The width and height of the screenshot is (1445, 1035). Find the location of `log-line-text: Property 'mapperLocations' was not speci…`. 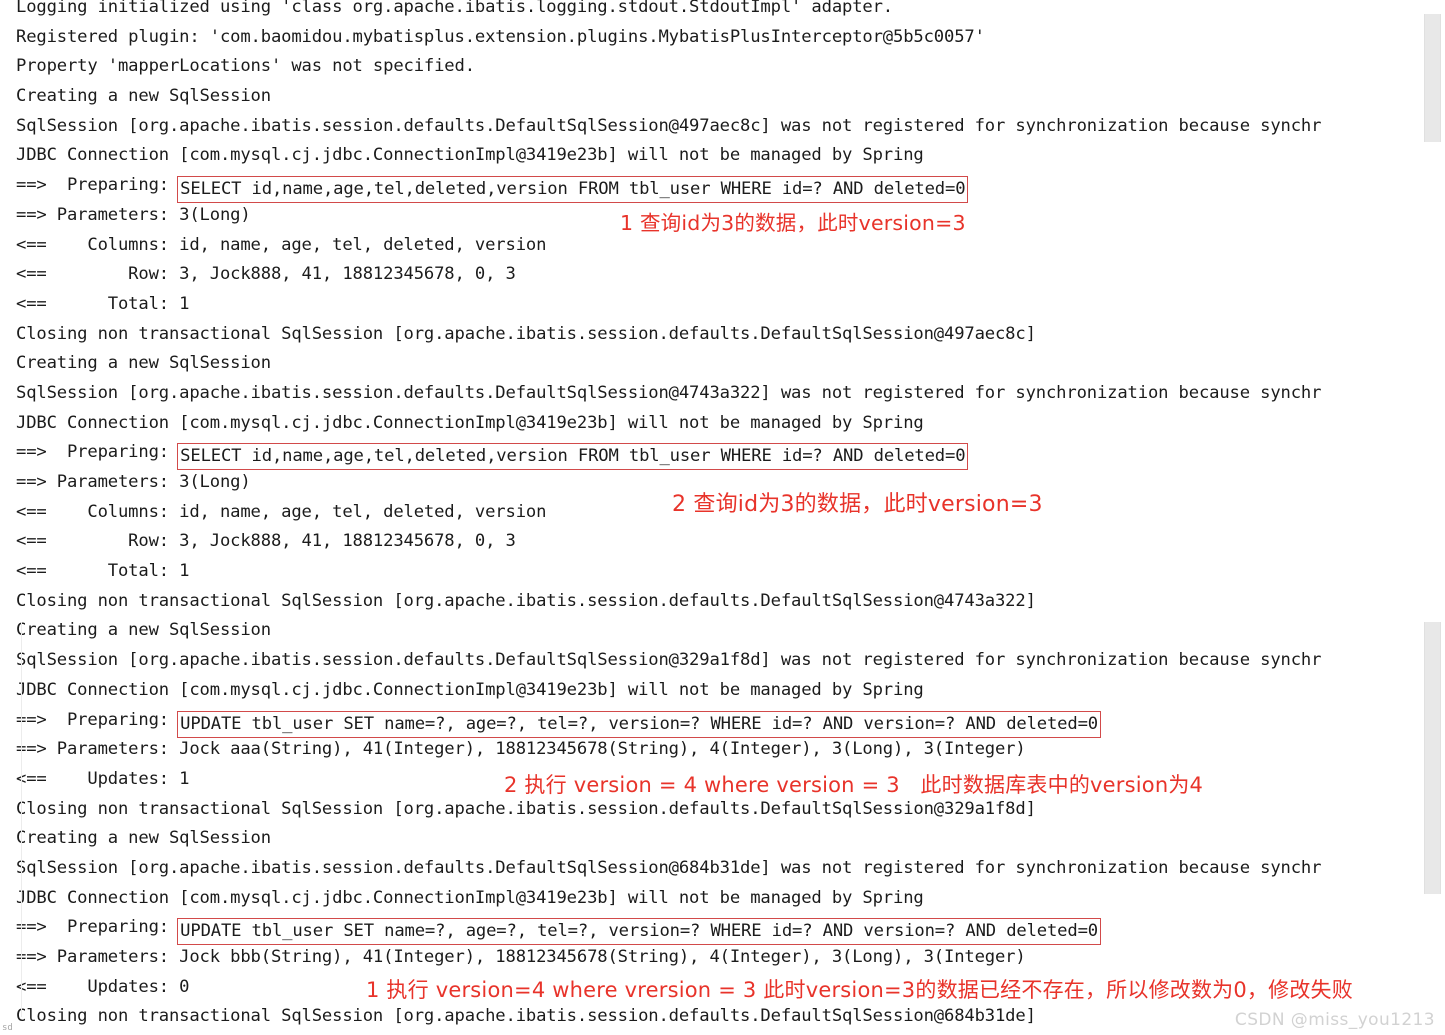

log-line-text: Property 'mapperLocations' was not speci… is located at coordinates (245, 66).